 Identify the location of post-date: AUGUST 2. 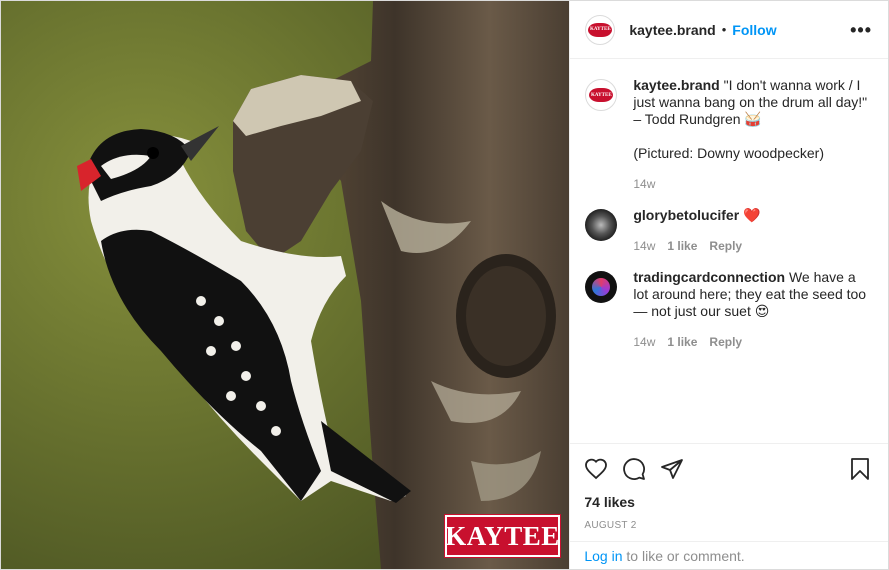
(728, 525).